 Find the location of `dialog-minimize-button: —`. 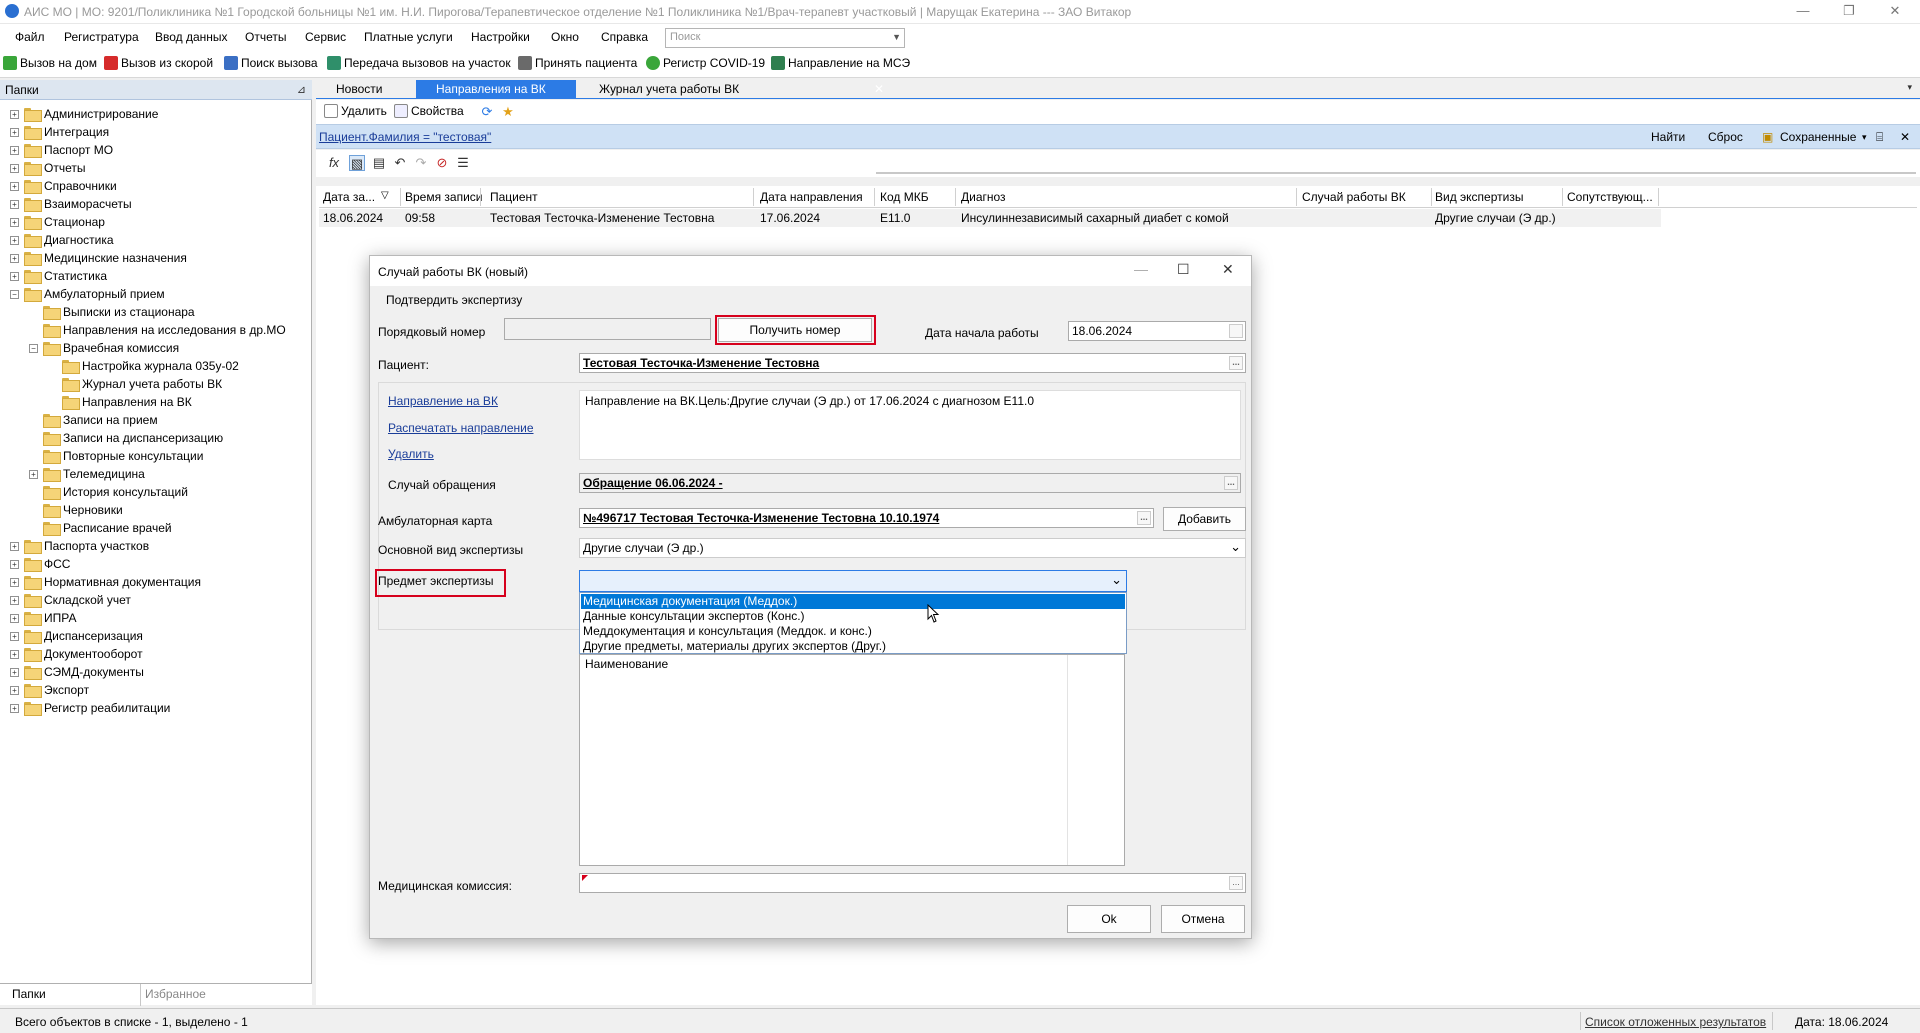

dialog-minimize-button: — is located at coordinates (1141, 269).